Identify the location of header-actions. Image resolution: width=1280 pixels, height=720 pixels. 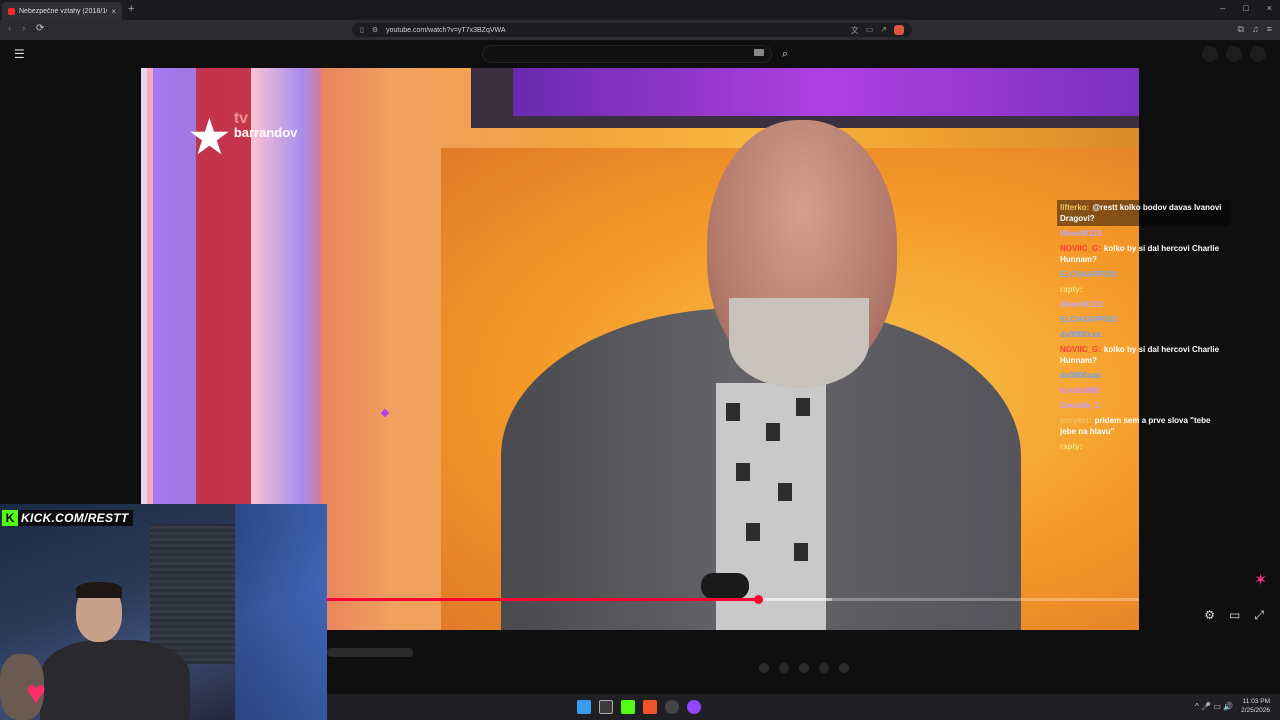
(1234, 54).